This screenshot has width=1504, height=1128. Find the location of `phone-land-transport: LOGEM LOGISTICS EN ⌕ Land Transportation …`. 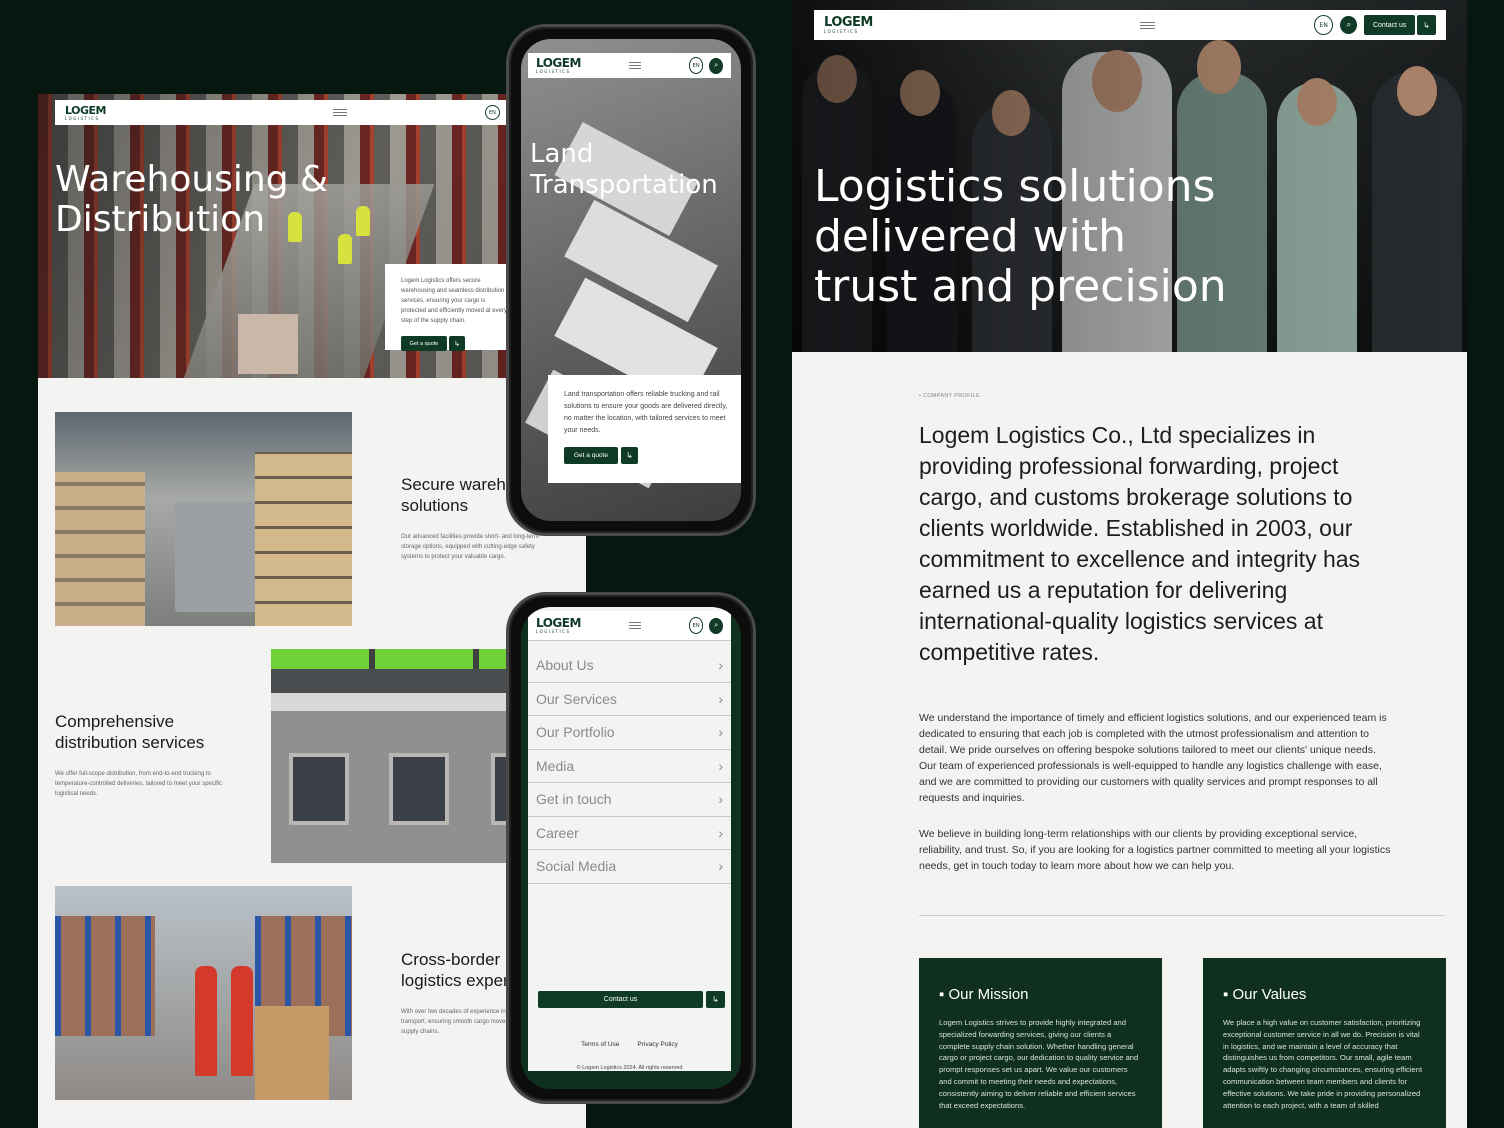

phone-land-transport: LOGEM LOGISTICS EN ⌕ Land Transportation … is located at coordinates (631, 280).